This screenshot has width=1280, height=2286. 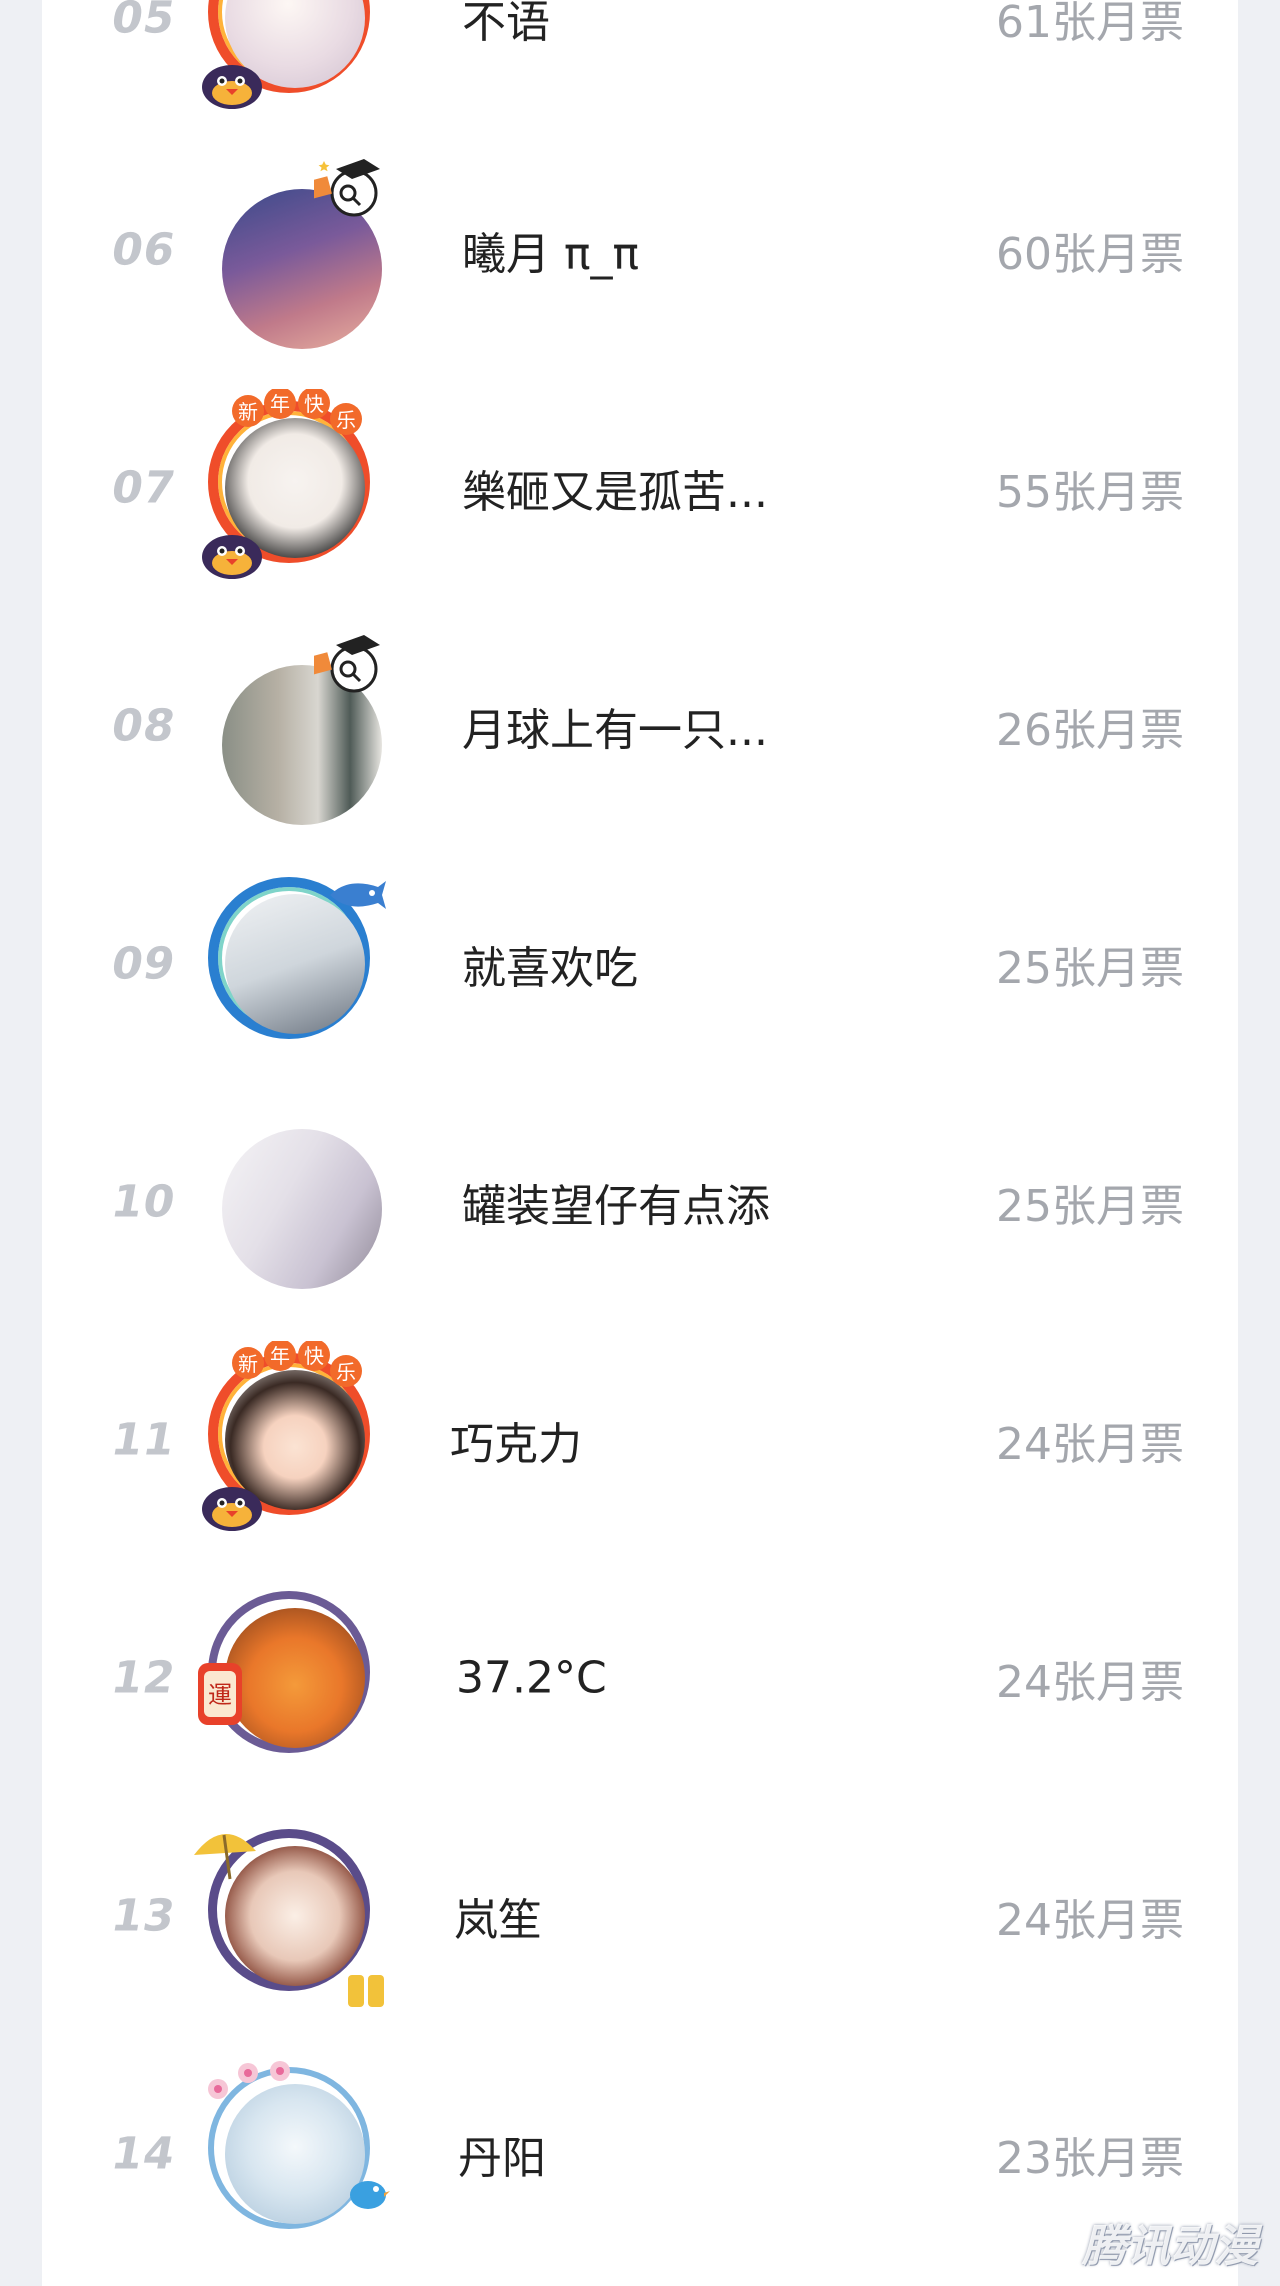 What do you see at coordinates (143, 964) in the screenshot?
I see `rank-number: 09` at bounding box center [143, 964].